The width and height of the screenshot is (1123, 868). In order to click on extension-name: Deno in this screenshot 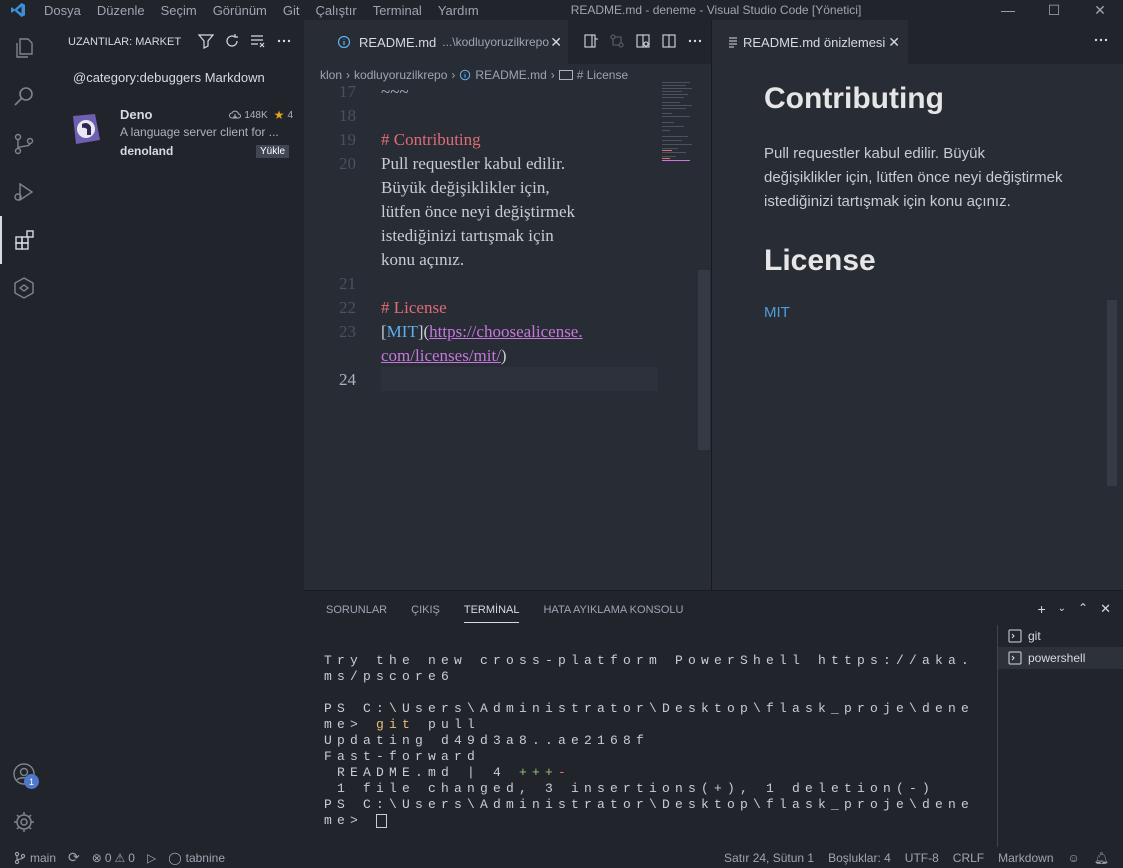, I will do `click(136, 114)`.